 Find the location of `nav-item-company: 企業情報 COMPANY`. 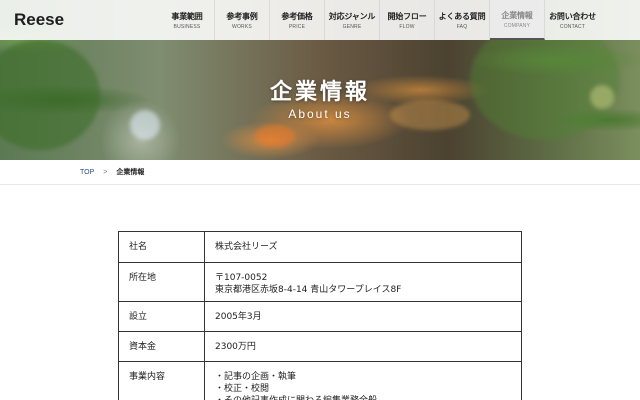

nav-item-company: 企業情報 COMPANY is located at coordinates (517, 20).